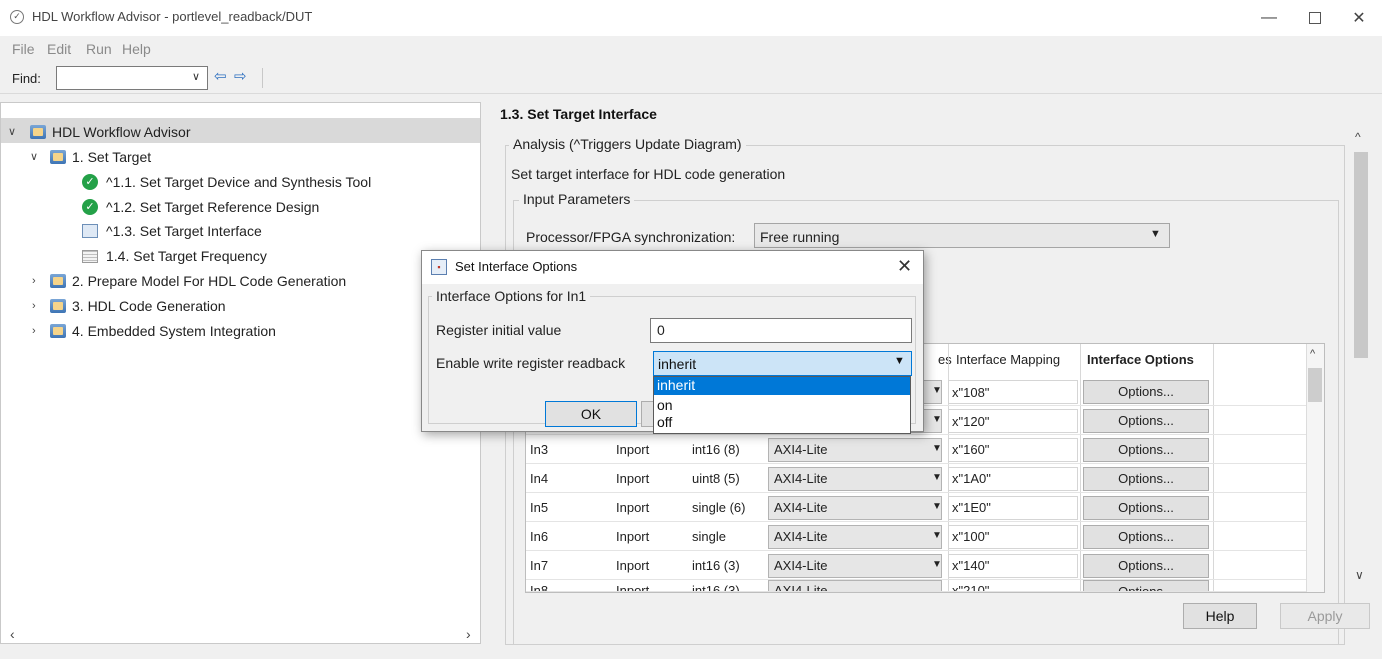 Image resolution: width=1382 pixels, height=659 pixels. Describe the element at coordinates (439, 267) in the screenshot. I see `dialog-icon: ▪` at that location.